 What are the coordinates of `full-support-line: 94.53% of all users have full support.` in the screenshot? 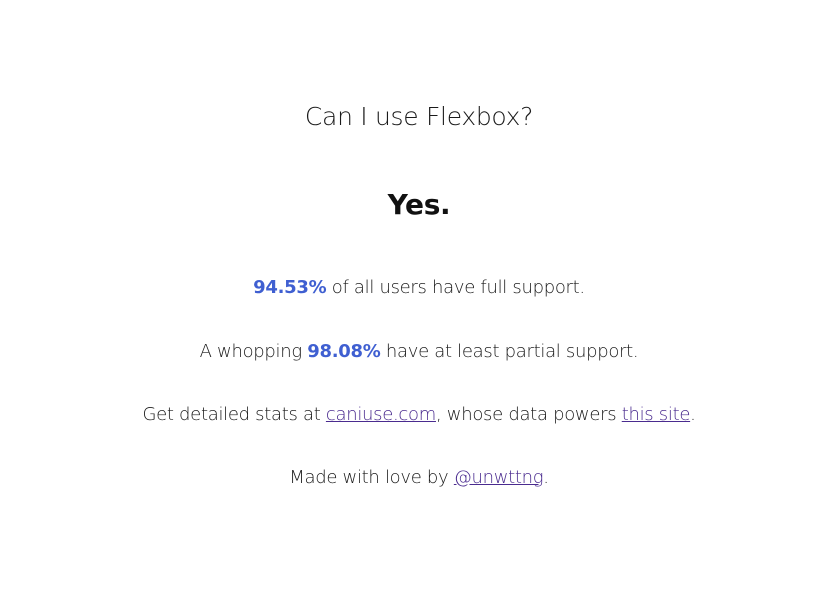 It's located at (419, 287).